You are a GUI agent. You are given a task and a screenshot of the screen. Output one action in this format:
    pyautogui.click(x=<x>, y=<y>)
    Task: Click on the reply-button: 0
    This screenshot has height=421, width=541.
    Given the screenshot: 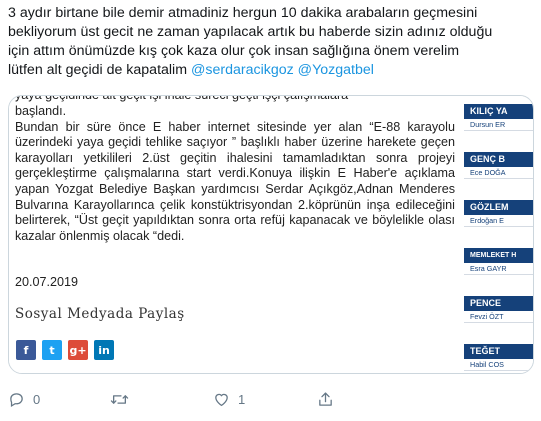 What is the action you would take?
    pyautogui.click(x=59, y=399)
    